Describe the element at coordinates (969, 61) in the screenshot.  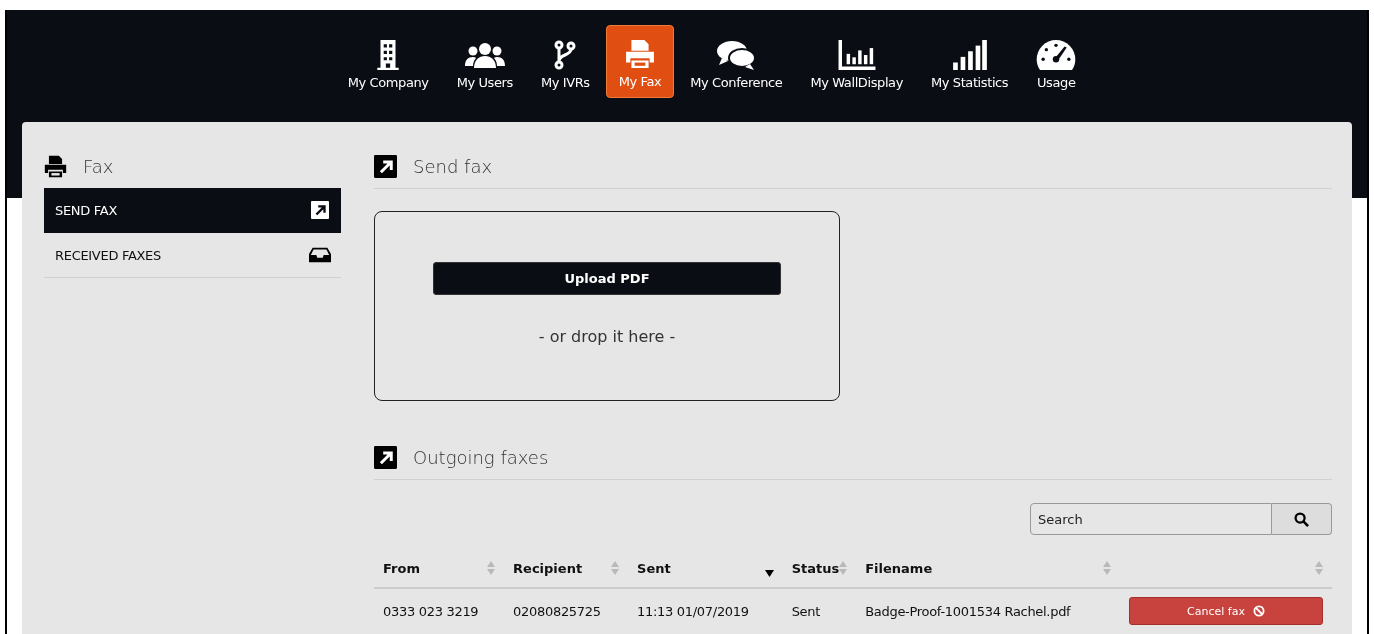
I see `nav-tab: My Statistics` at that location.